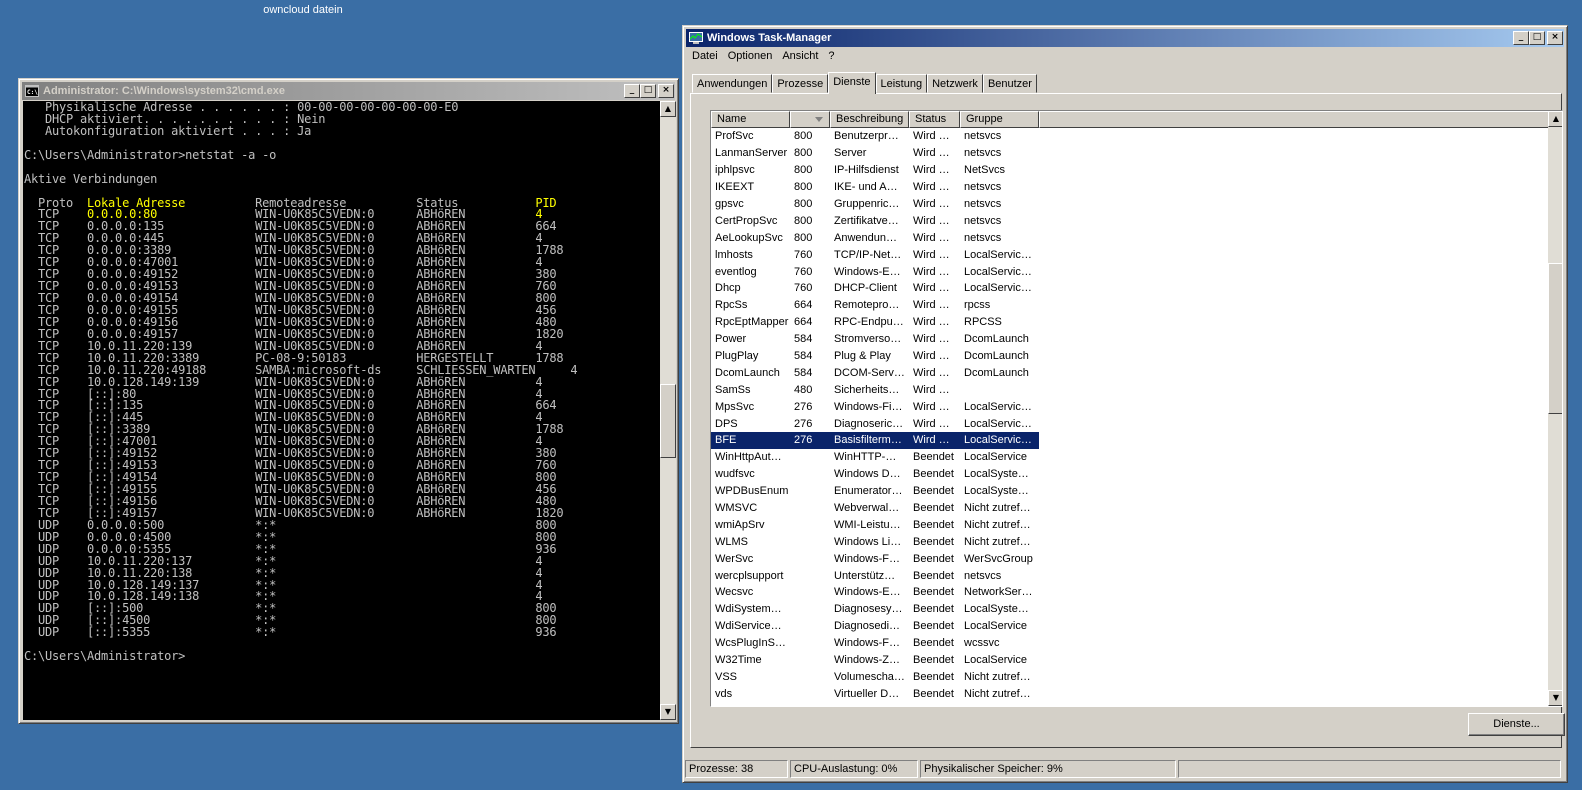 Image resolution: width=1582 pixels, height=790 pixels. What do you see at coordinates (747, 372) in the screenshot?
I see `cell-name: DcomLaunch` at bounding box center [747, 372].